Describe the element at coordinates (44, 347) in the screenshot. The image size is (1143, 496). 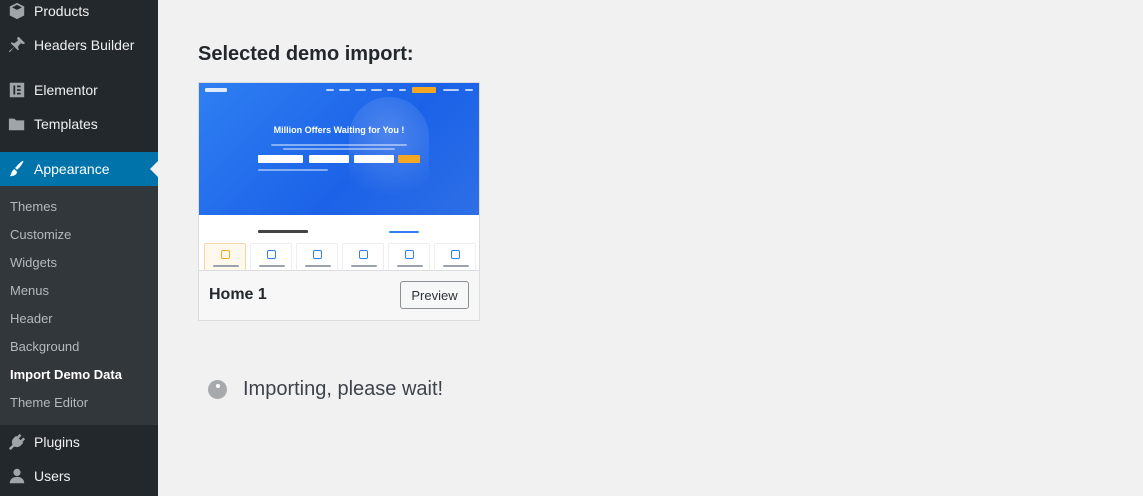
I see `submenu-item-background: Background` at that location.